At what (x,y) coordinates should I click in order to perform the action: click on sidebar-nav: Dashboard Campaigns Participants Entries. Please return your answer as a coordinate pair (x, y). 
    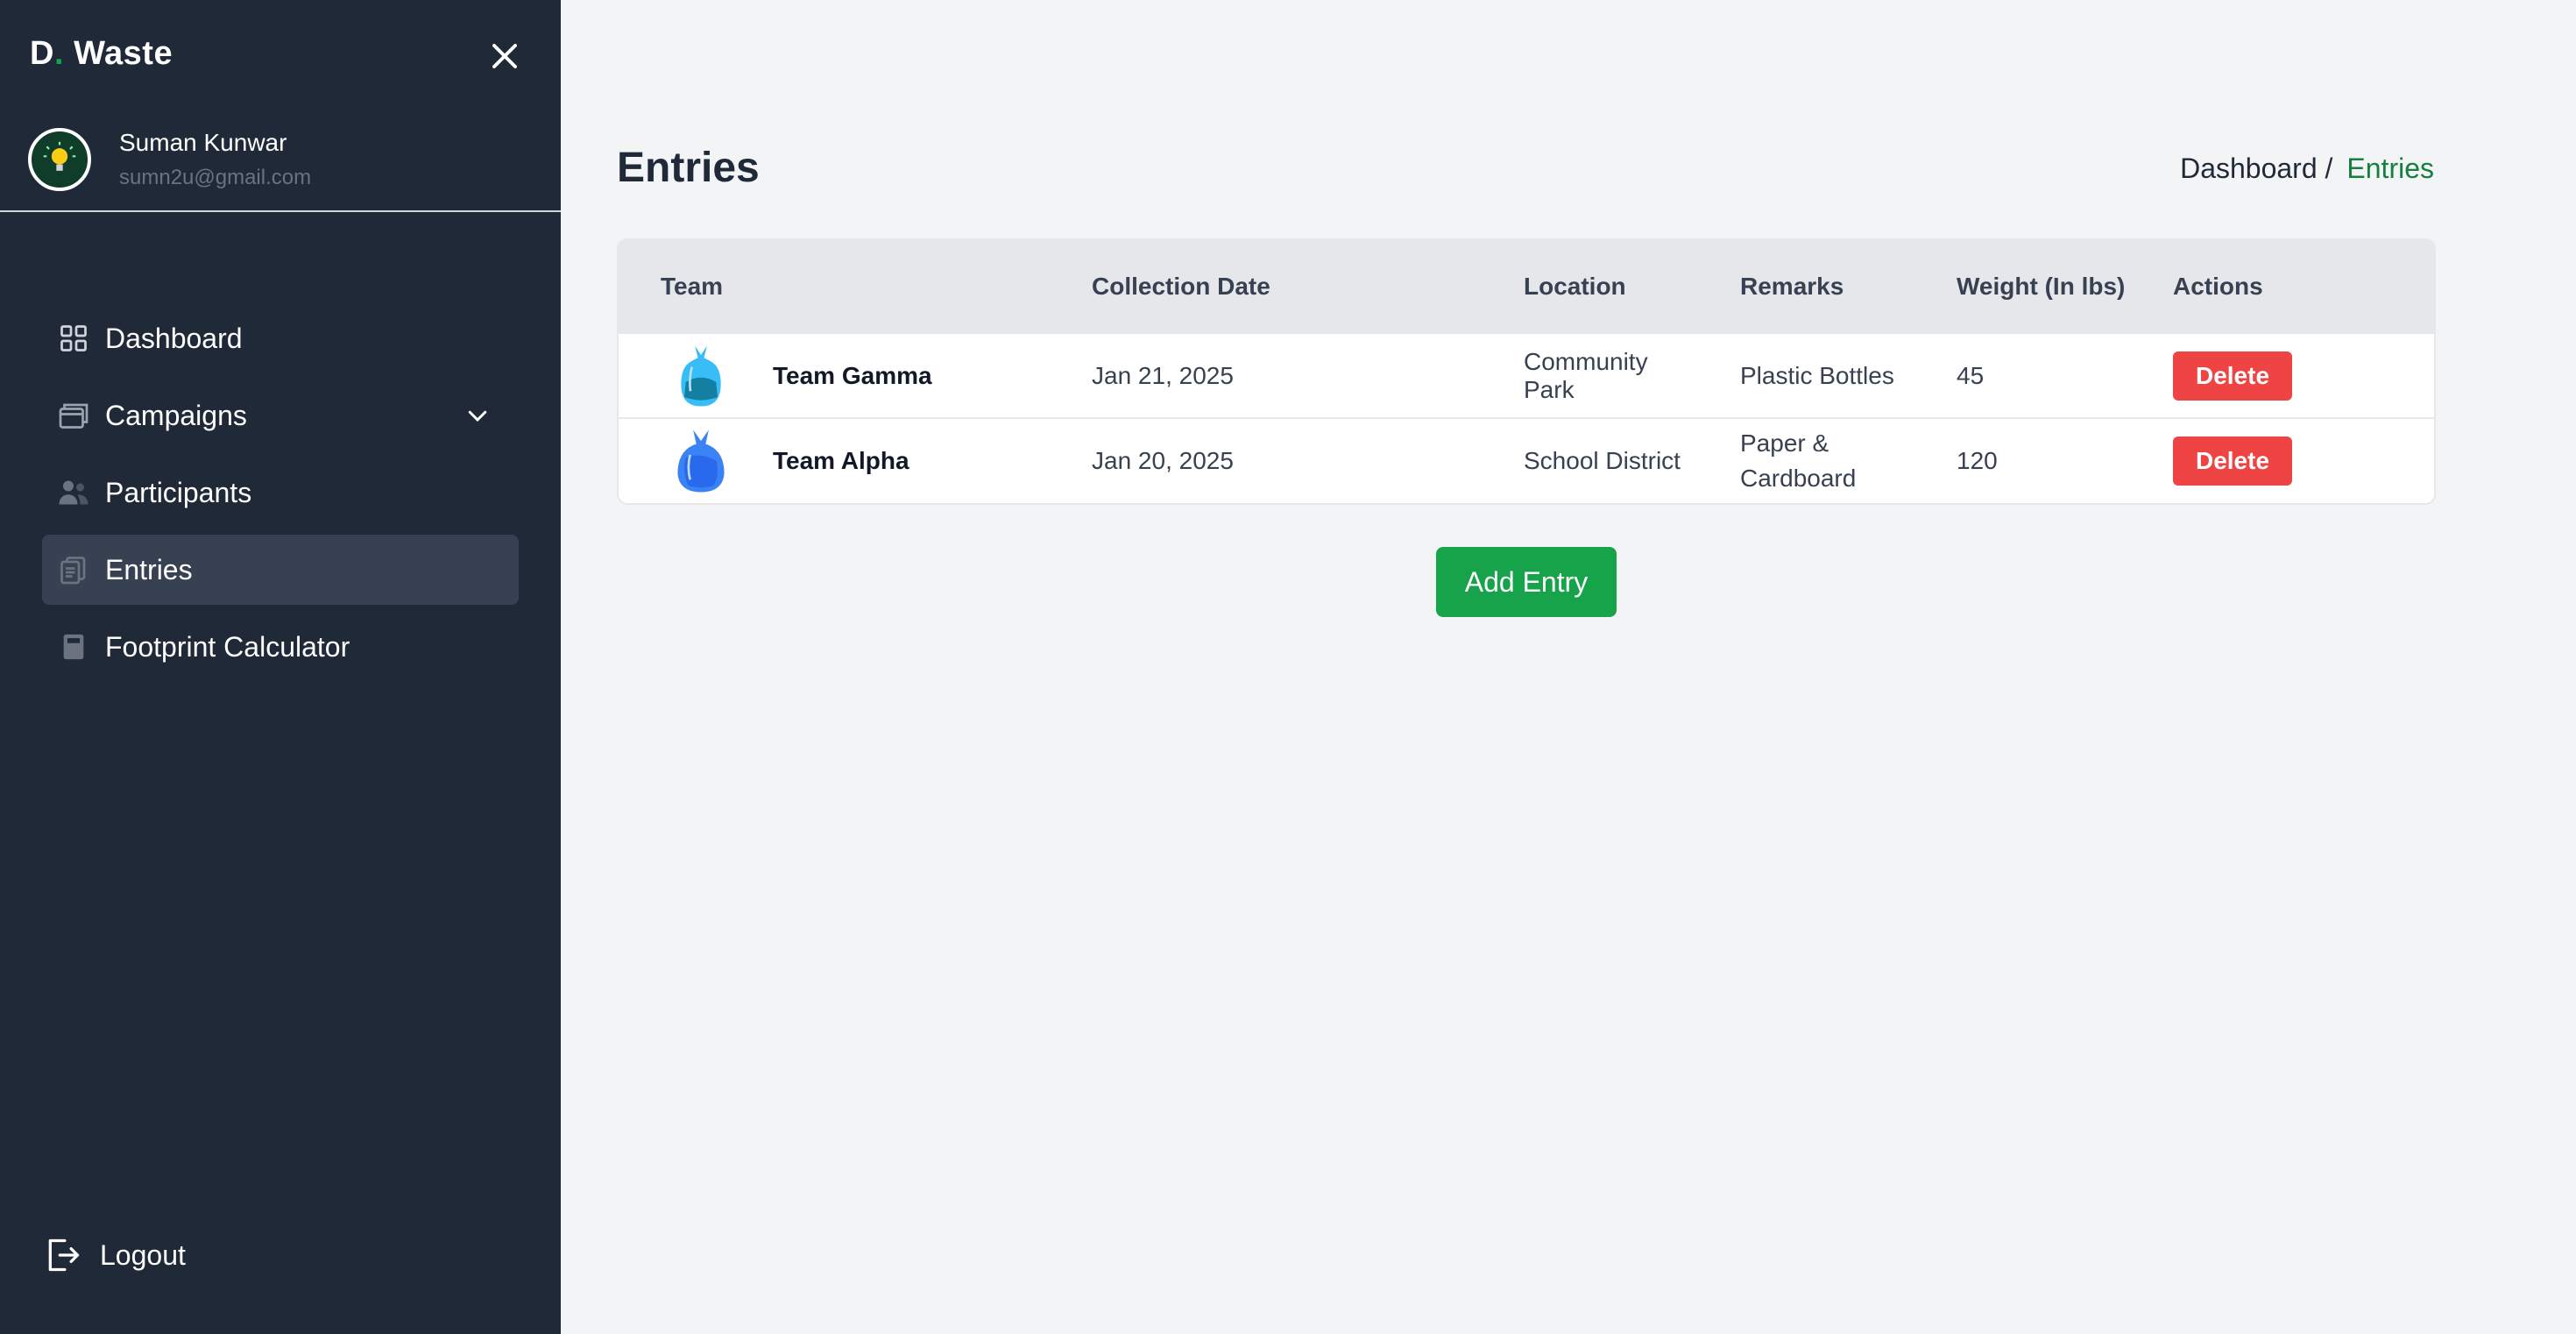
    Looking at the image, I should click on (280, 496).